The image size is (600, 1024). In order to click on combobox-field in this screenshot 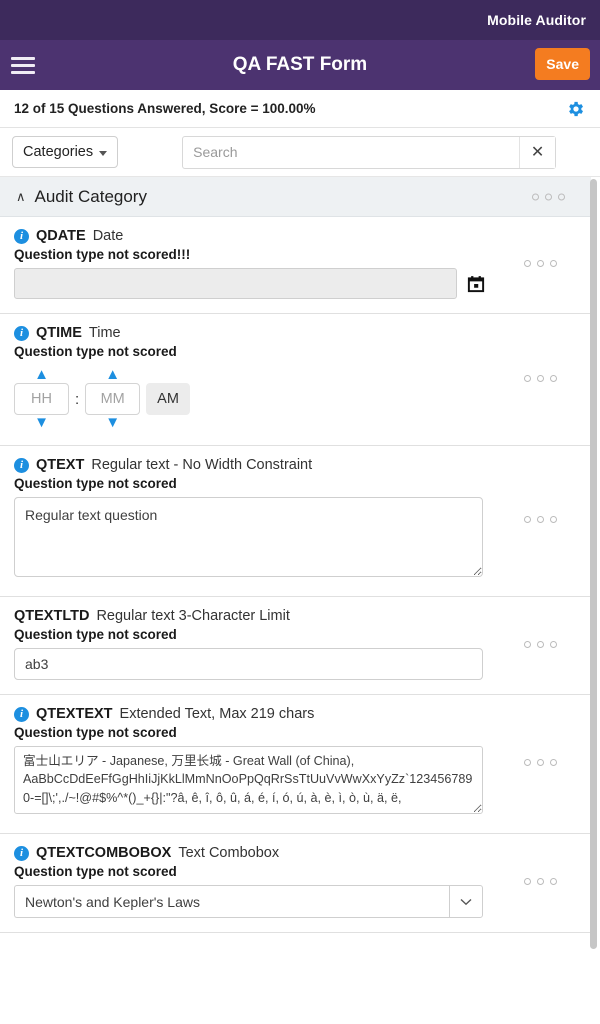, I will do `click(248, 901)`.